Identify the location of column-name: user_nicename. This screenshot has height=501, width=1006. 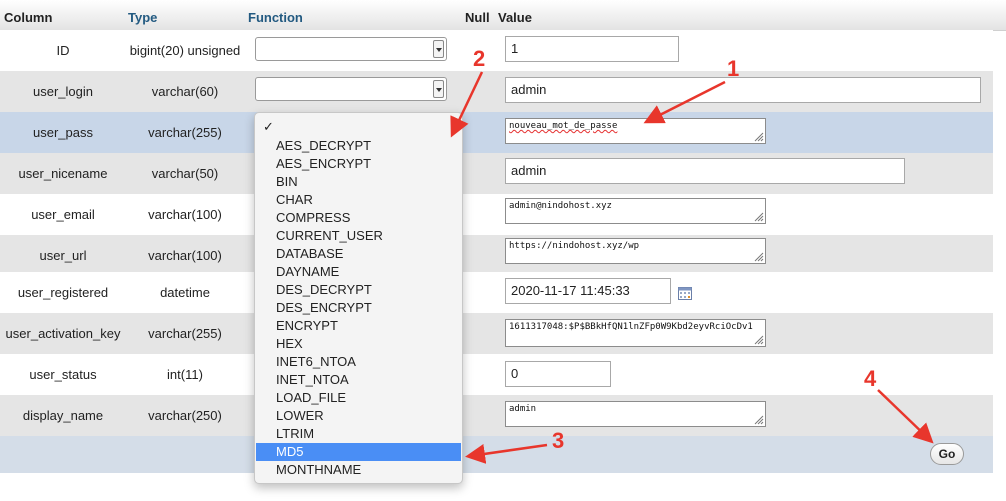
(63, 173).